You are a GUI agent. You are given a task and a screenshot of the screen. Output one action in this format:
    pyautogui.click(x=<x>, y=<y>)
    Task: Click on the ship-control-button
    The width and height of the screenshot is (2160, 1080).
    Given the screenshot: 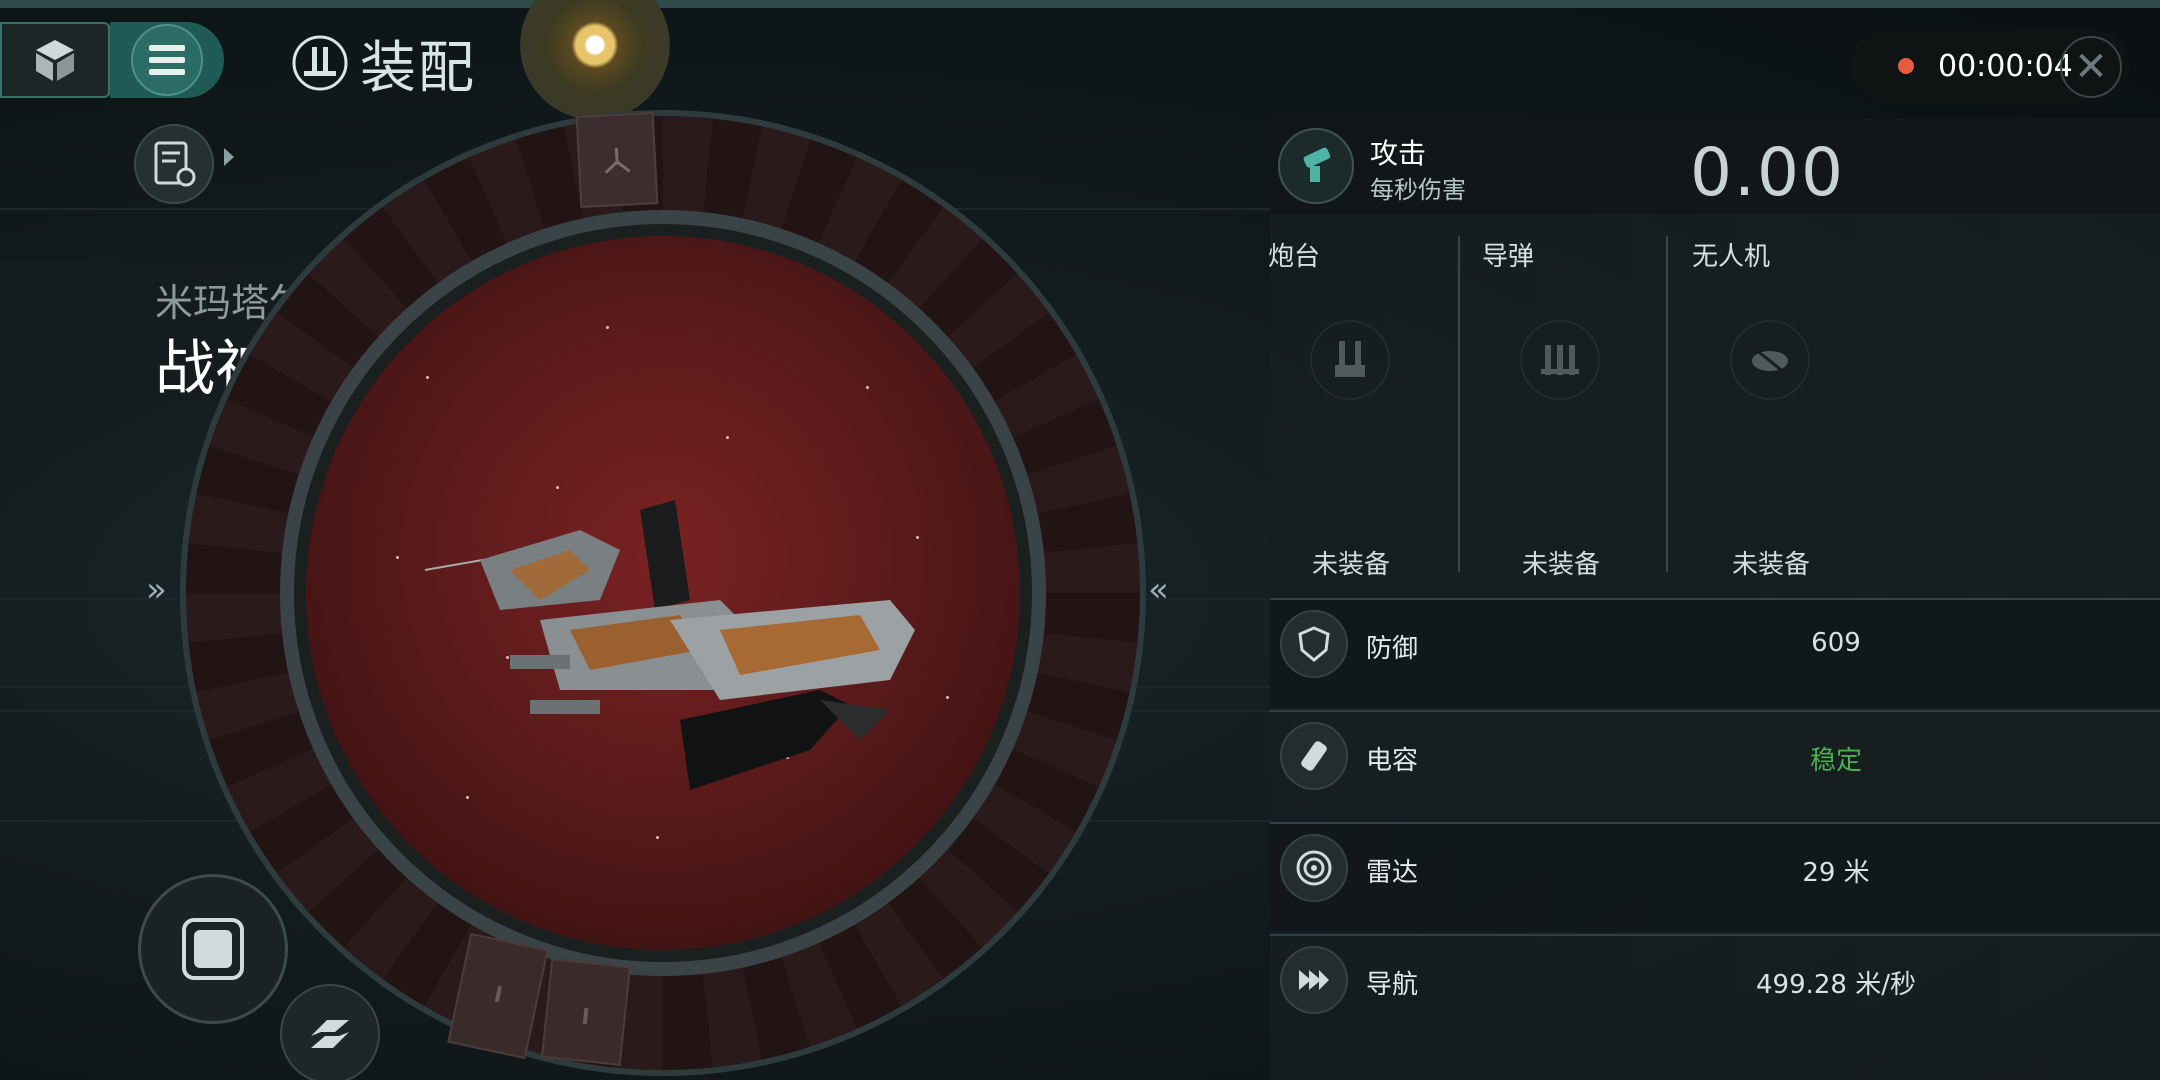 What is the action you would take?
    pyautogui.click(x=213, y=949)
    